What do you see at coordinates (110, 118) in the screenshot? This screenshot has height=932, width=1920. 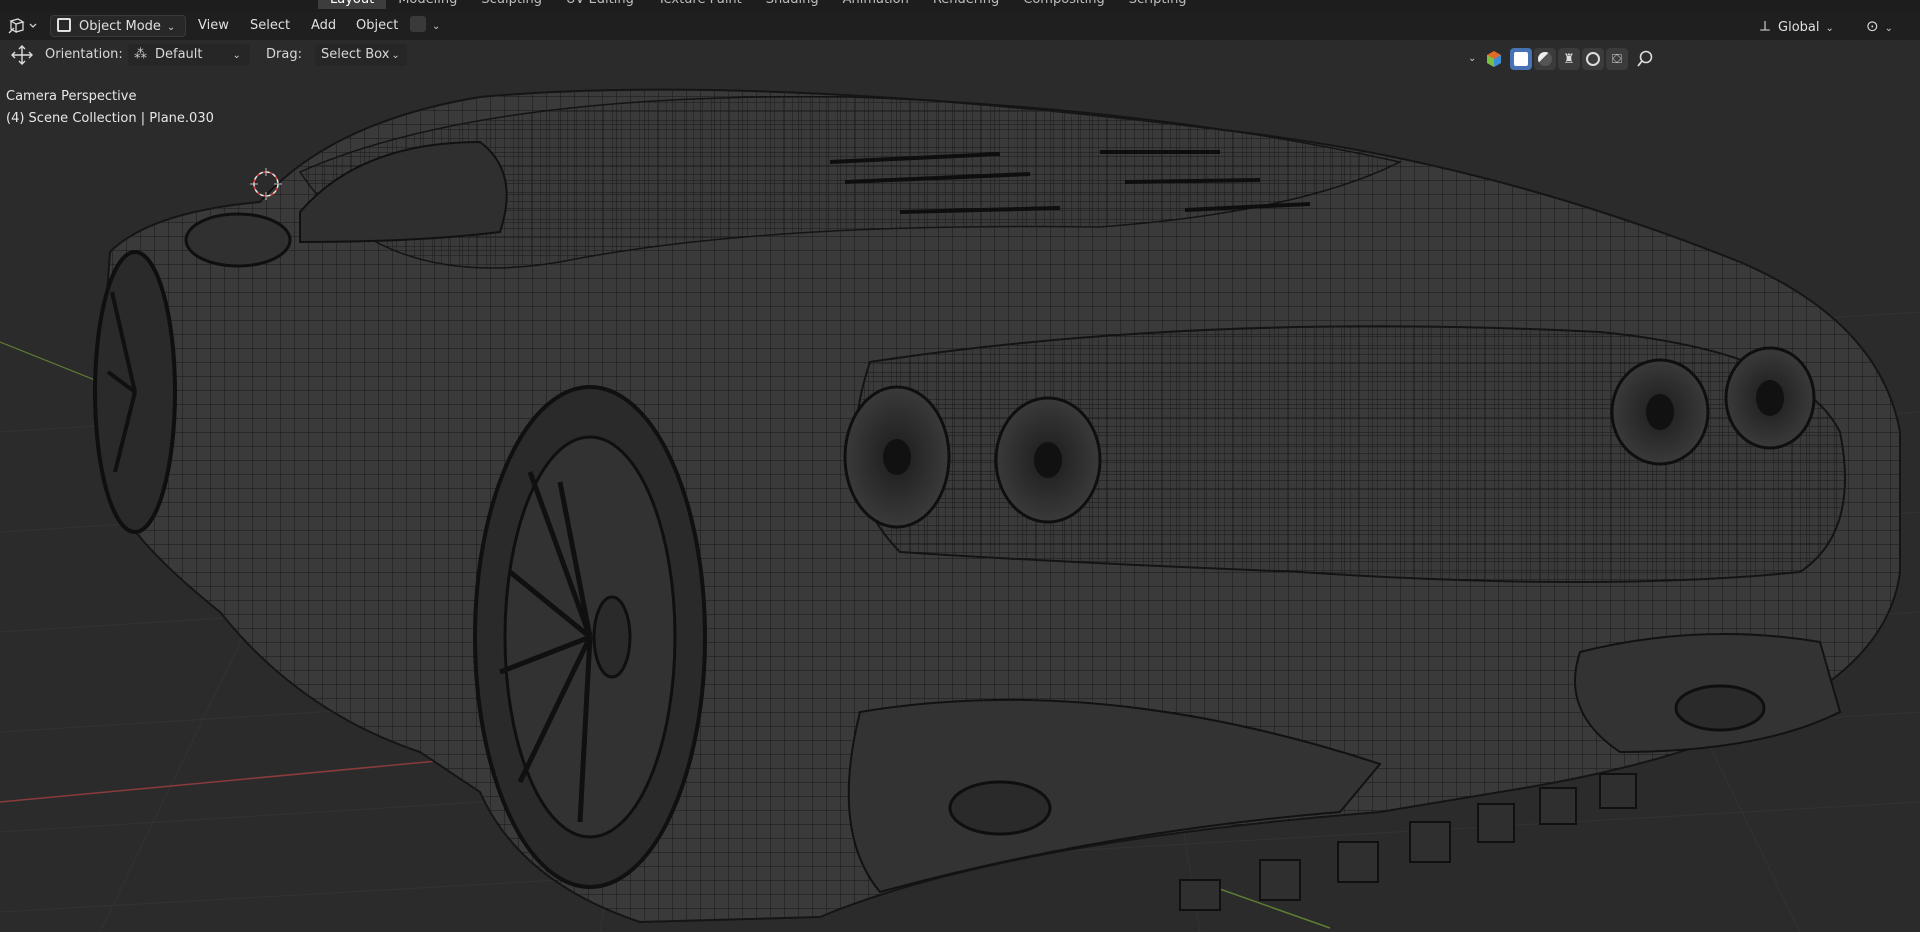 I see `collection-info: (4) Scene Collection | Plane.030` at bounding box center [110, 118].